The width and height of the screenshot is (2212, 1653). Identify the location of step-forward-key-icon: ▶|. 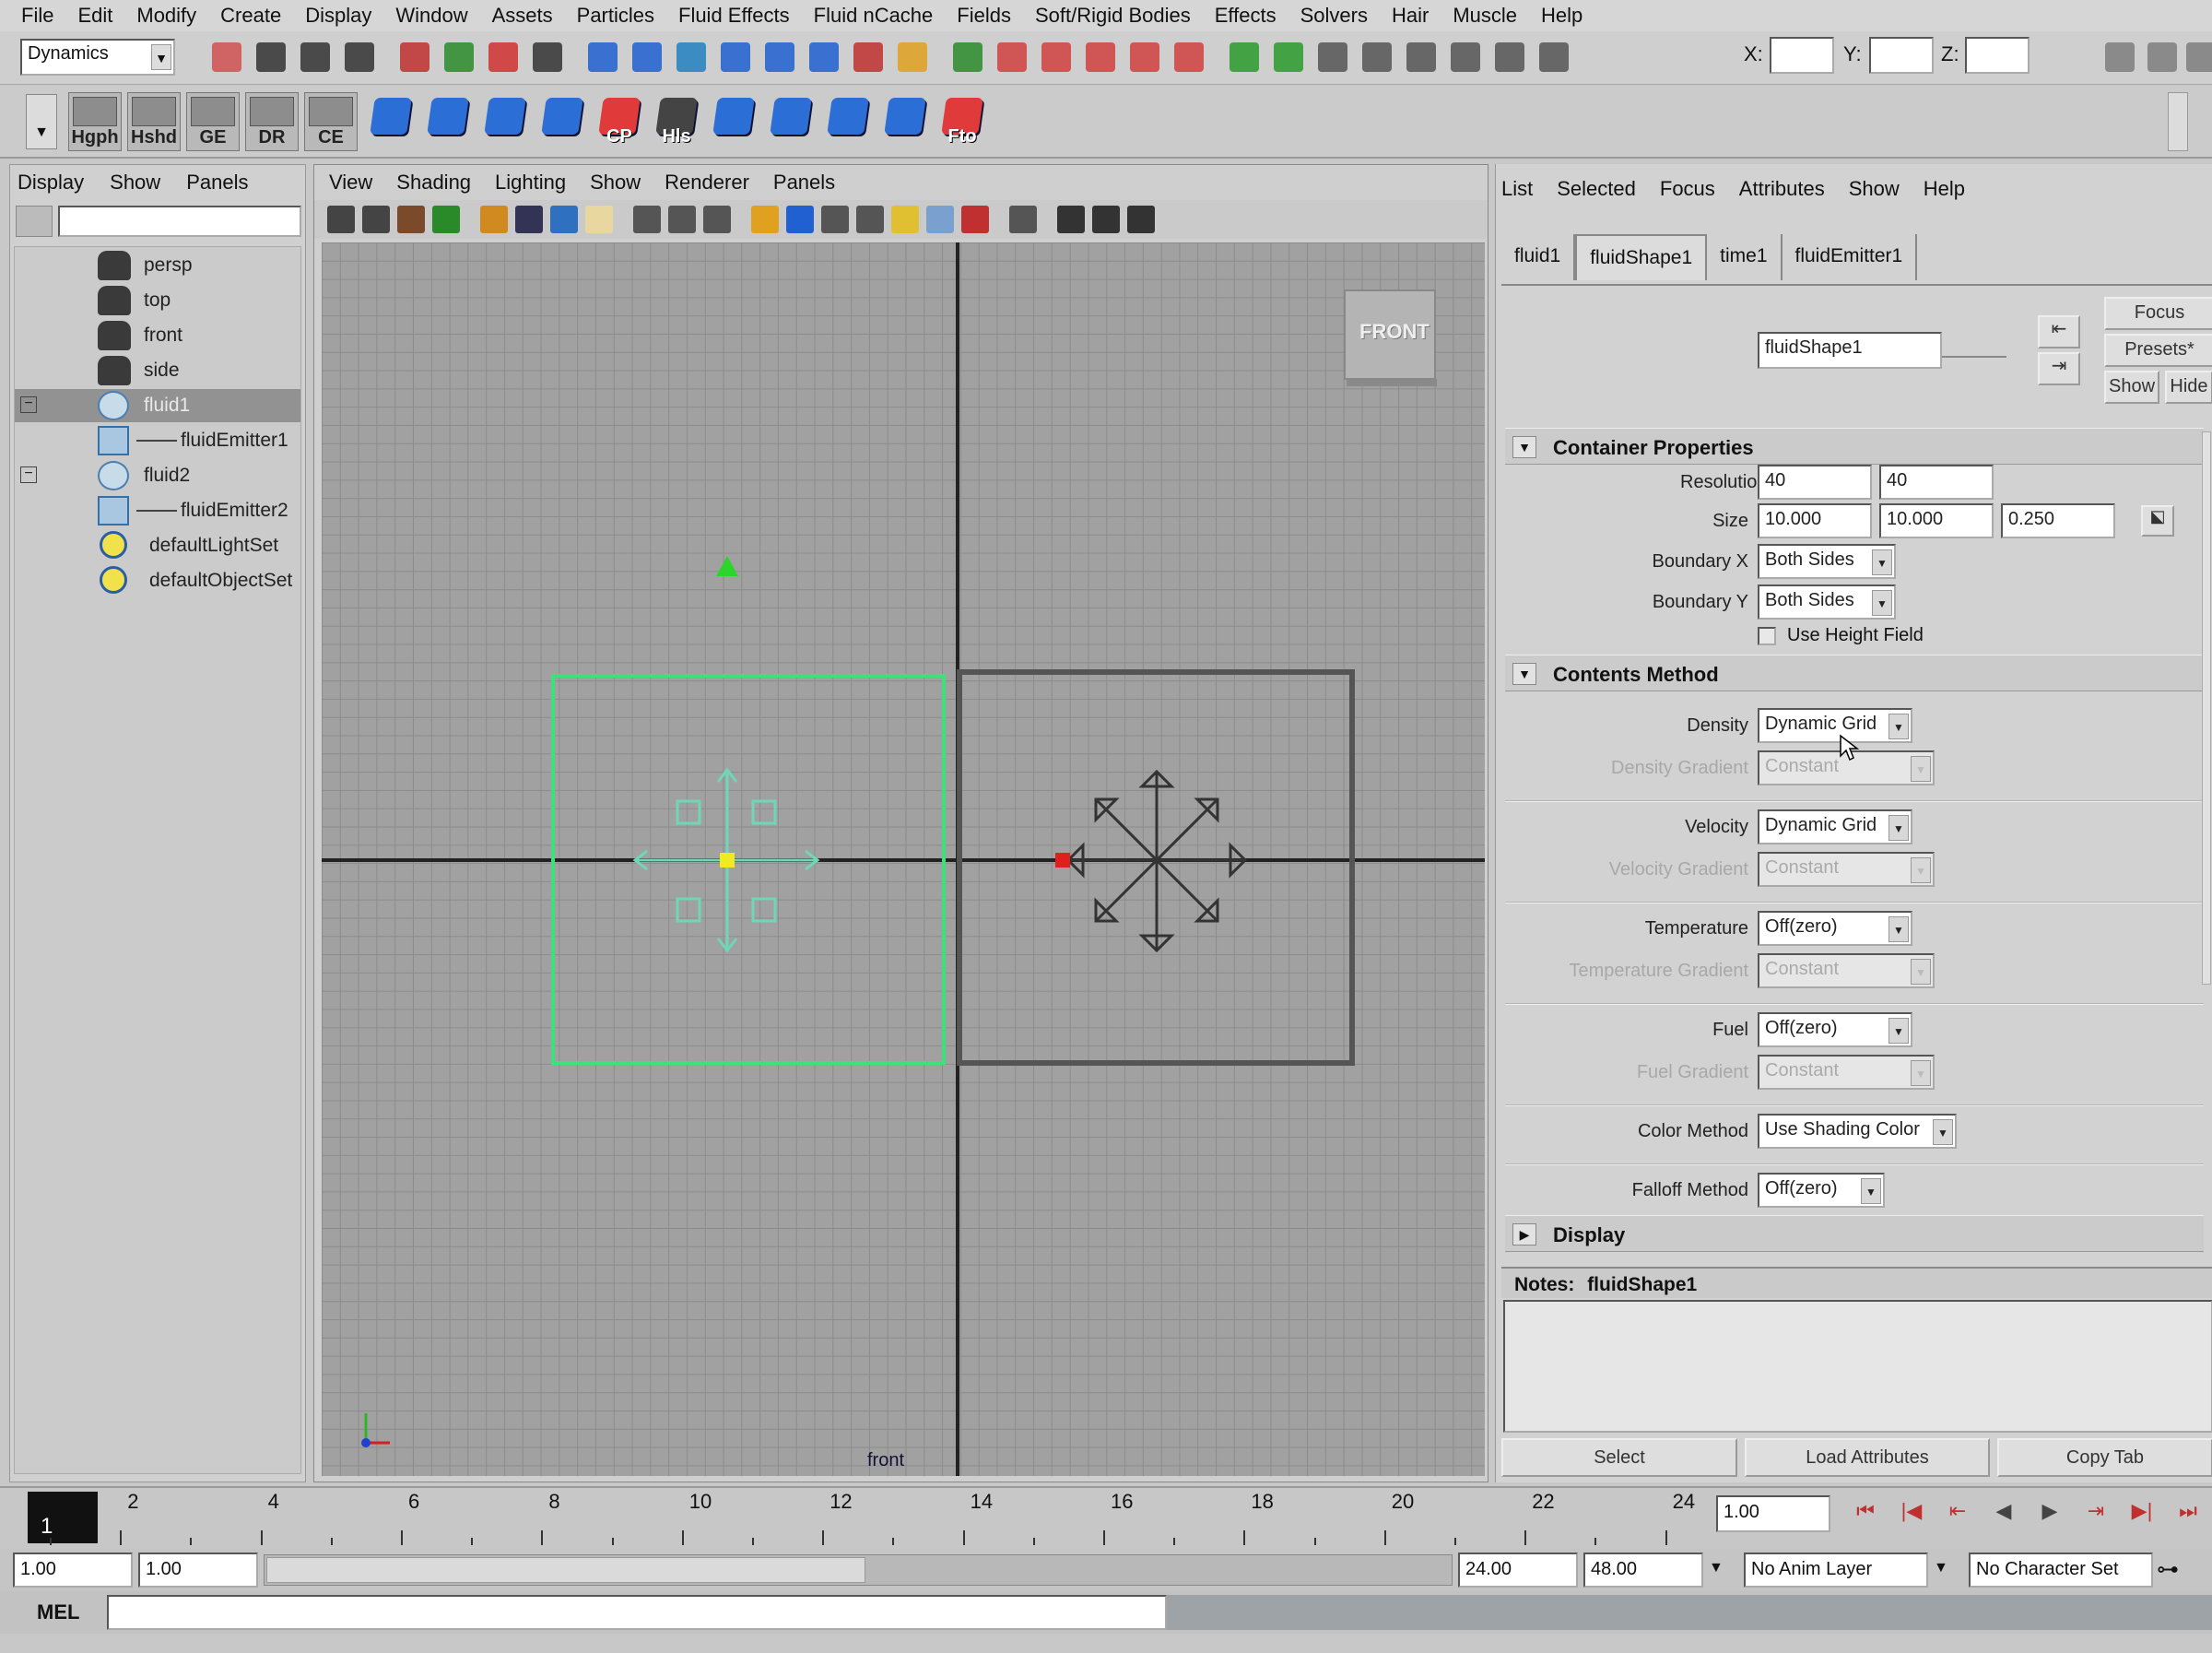
(2142, 1516).